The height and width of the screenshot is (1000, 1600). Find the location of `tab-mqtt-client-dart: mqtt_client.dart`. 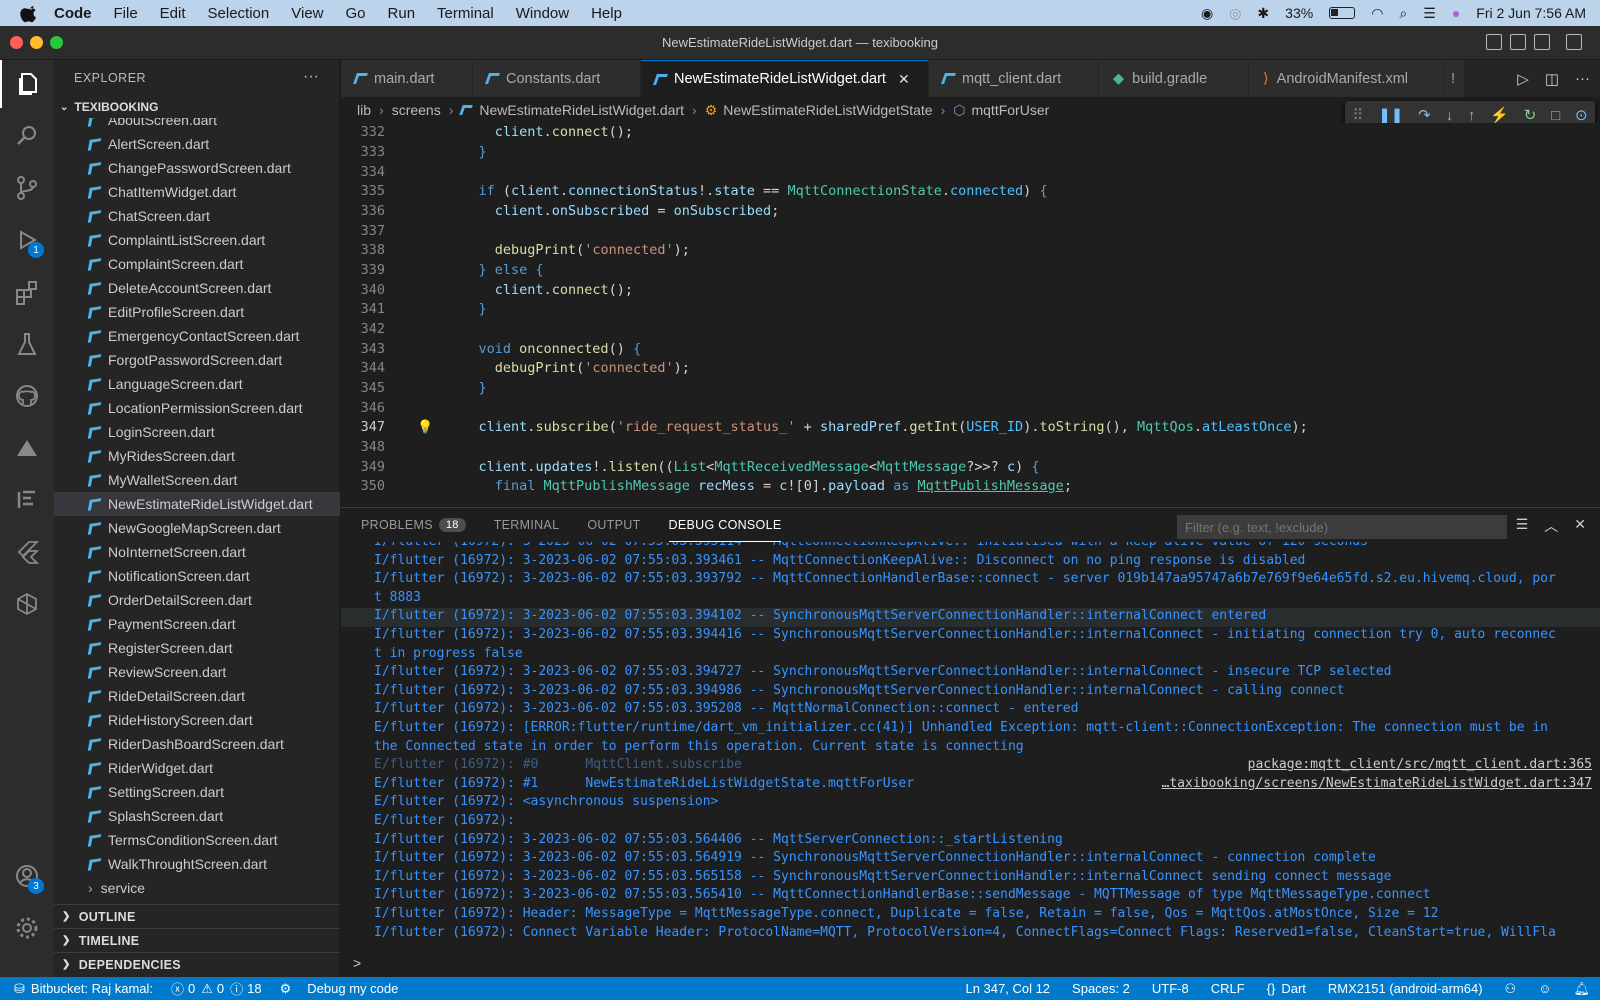

tab-mqtt-client-dart: mqtt_client.dart is located at coordinates (1014, 78).